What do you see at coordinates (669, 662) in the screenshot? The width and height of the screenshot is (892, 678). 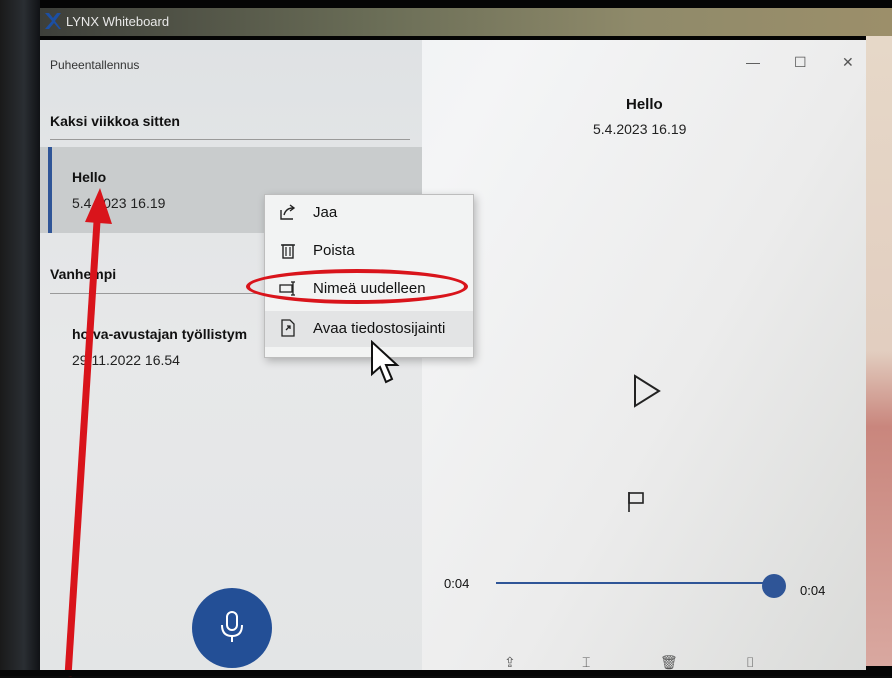 I see `delete-icon: 🗑` at bounding box center [669, 662].